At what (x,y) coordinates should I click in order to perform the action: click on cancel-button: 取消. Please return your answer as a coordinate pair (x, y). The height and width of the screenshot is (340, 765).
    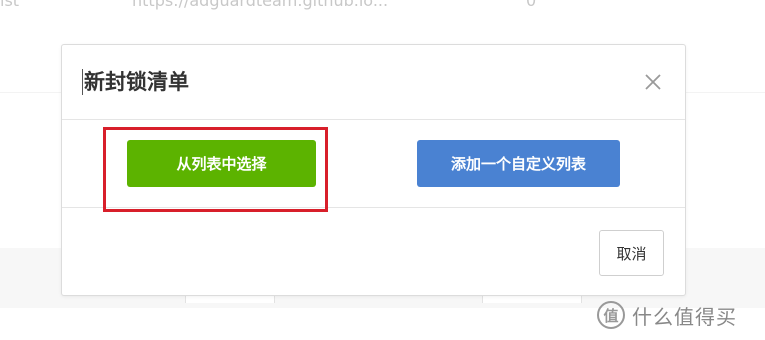
    Looking at the image, I should click on (631, 253).